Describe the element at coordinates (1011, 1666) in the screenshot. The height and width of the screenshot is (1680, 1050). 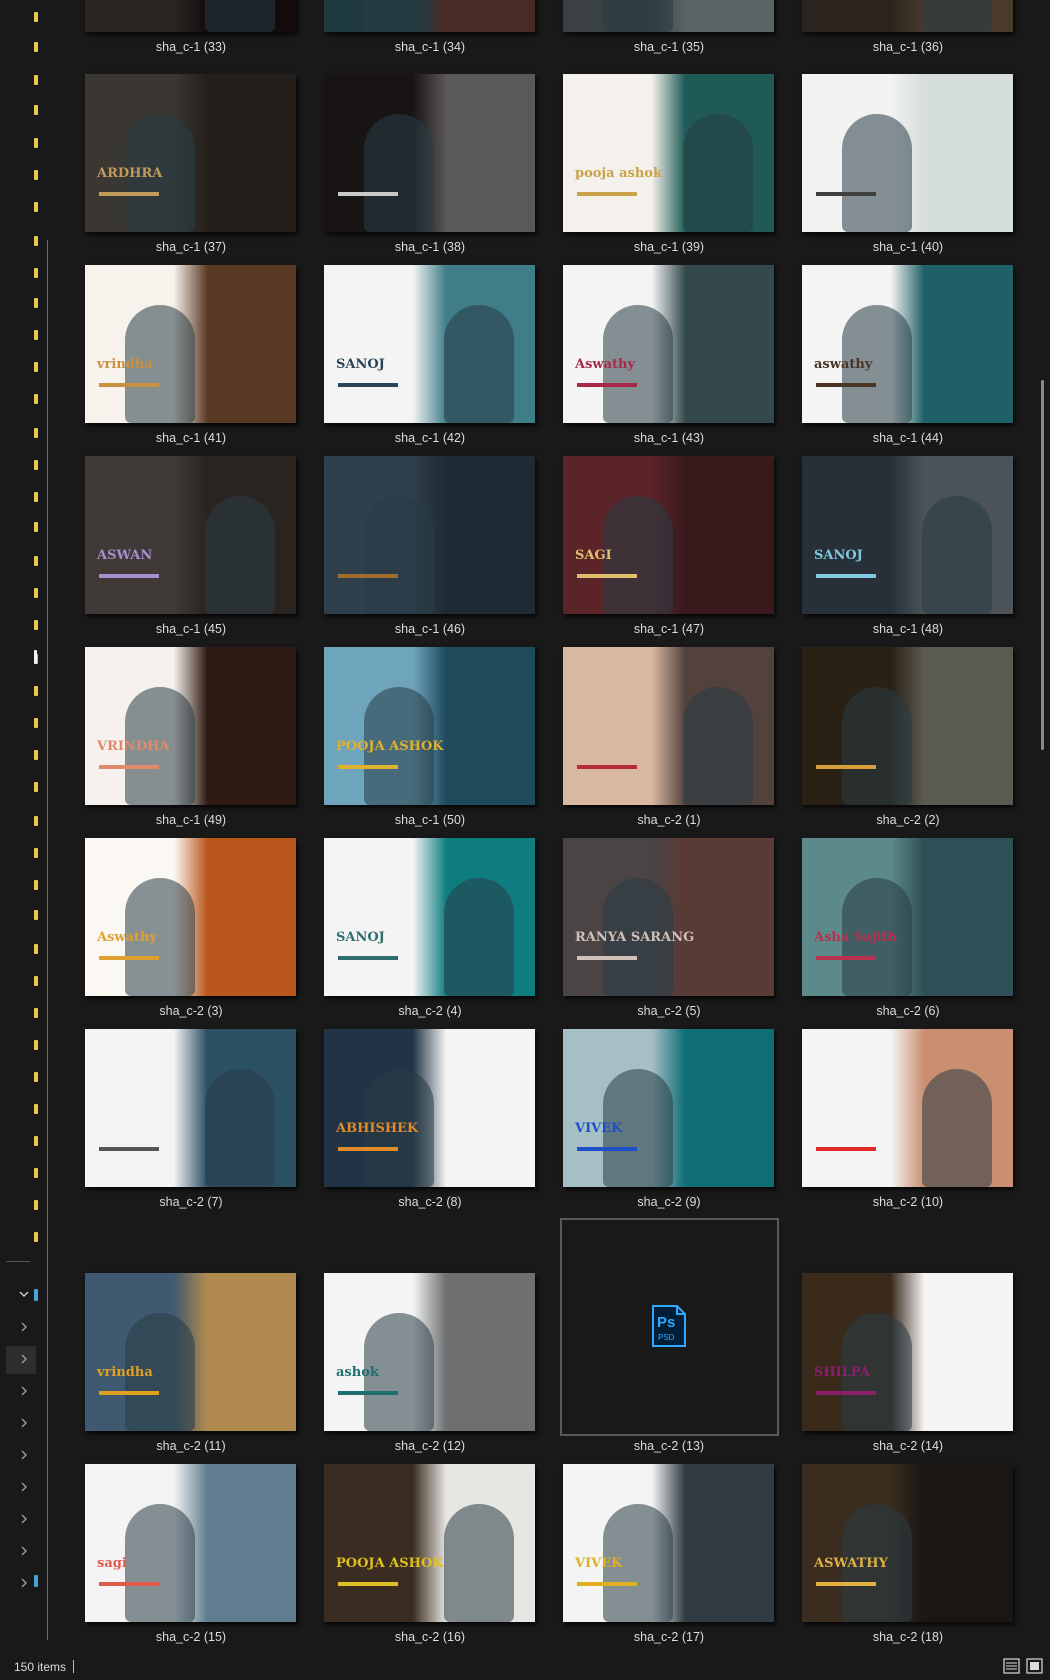
I see `details-view-icon` at that location.